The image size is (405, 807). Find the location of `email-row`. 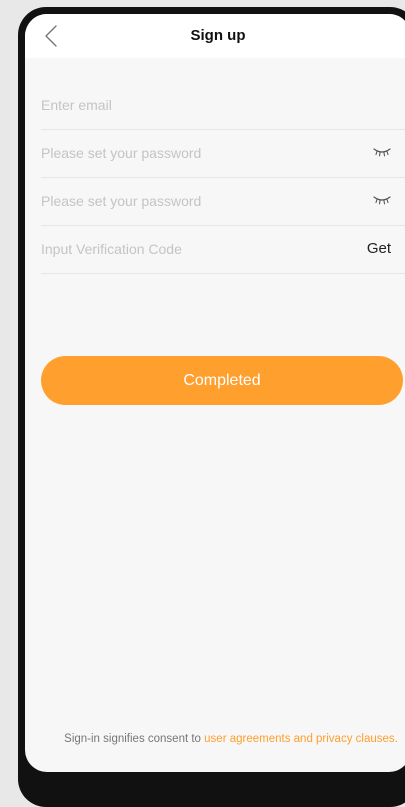

email-row is located at coordinates (223, 106).